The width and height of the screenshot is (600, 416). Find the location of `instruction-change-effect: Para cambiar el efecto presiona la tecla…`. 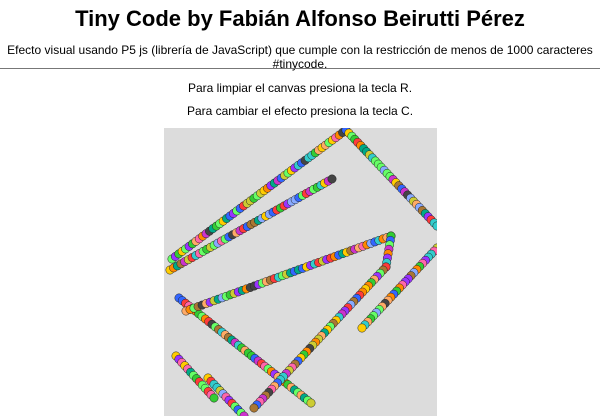

instruction-change-effect: Para cambiar el efecto presiona la tecla… is located at coordinates (300, 111).